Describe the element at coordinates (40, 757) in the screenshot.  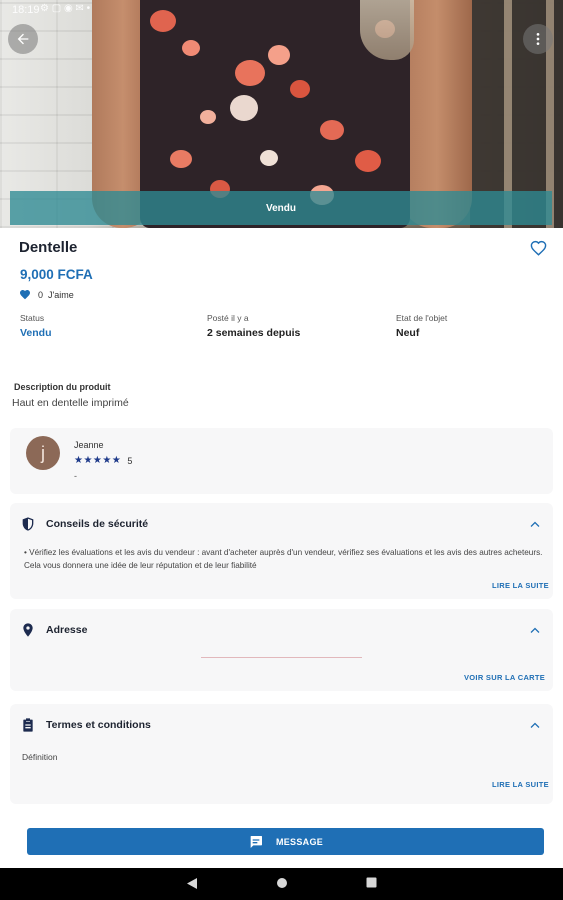
I see `terms-definition: Définition` at that location.